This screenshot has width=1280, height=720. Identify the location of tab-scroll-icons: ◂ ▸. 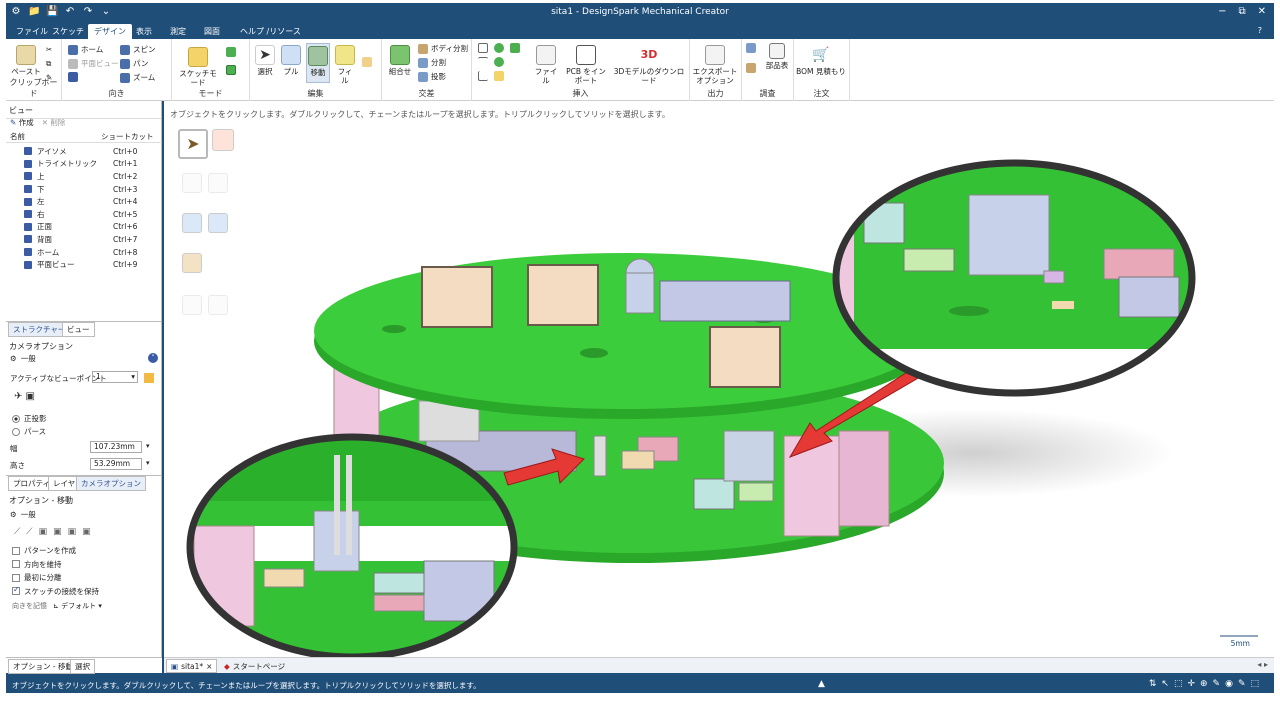
(1262, 664).